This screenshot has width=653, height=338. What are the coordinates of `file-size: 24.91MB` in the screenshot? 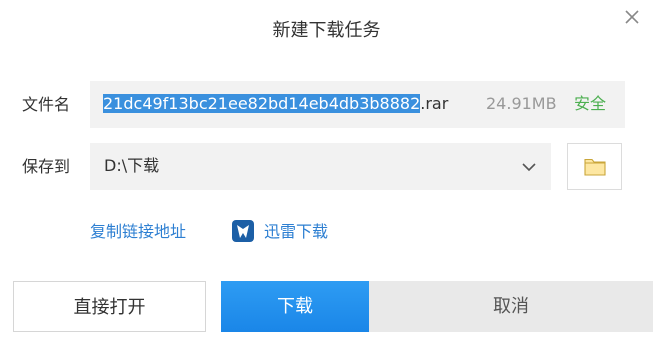 It's located at (521, 103).